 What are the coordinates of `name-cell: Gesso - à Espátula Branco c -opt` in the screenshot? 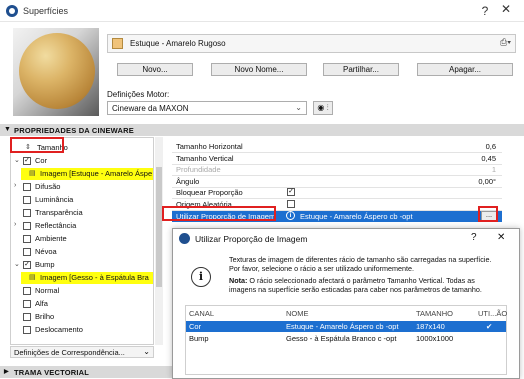 It's located at (341, 338).